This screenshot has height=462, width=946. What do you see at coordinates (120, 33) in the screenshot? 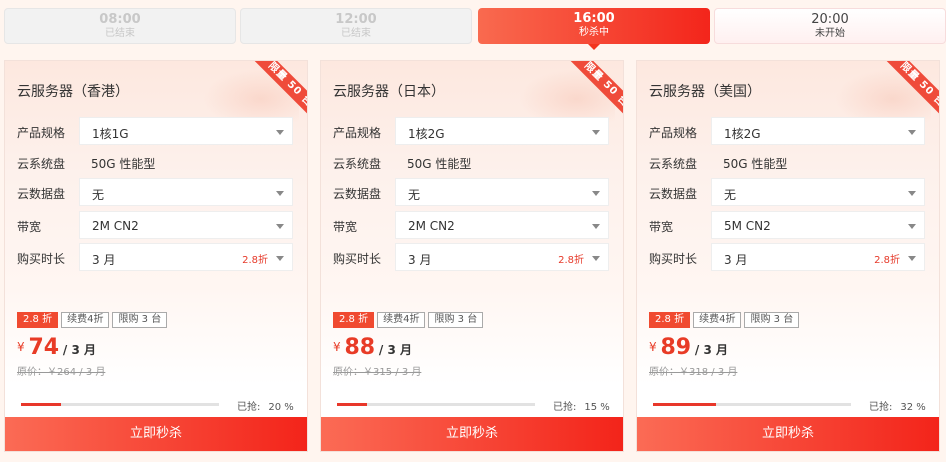
I see `tab-status: 已结束` at bounding box center [120, 33].